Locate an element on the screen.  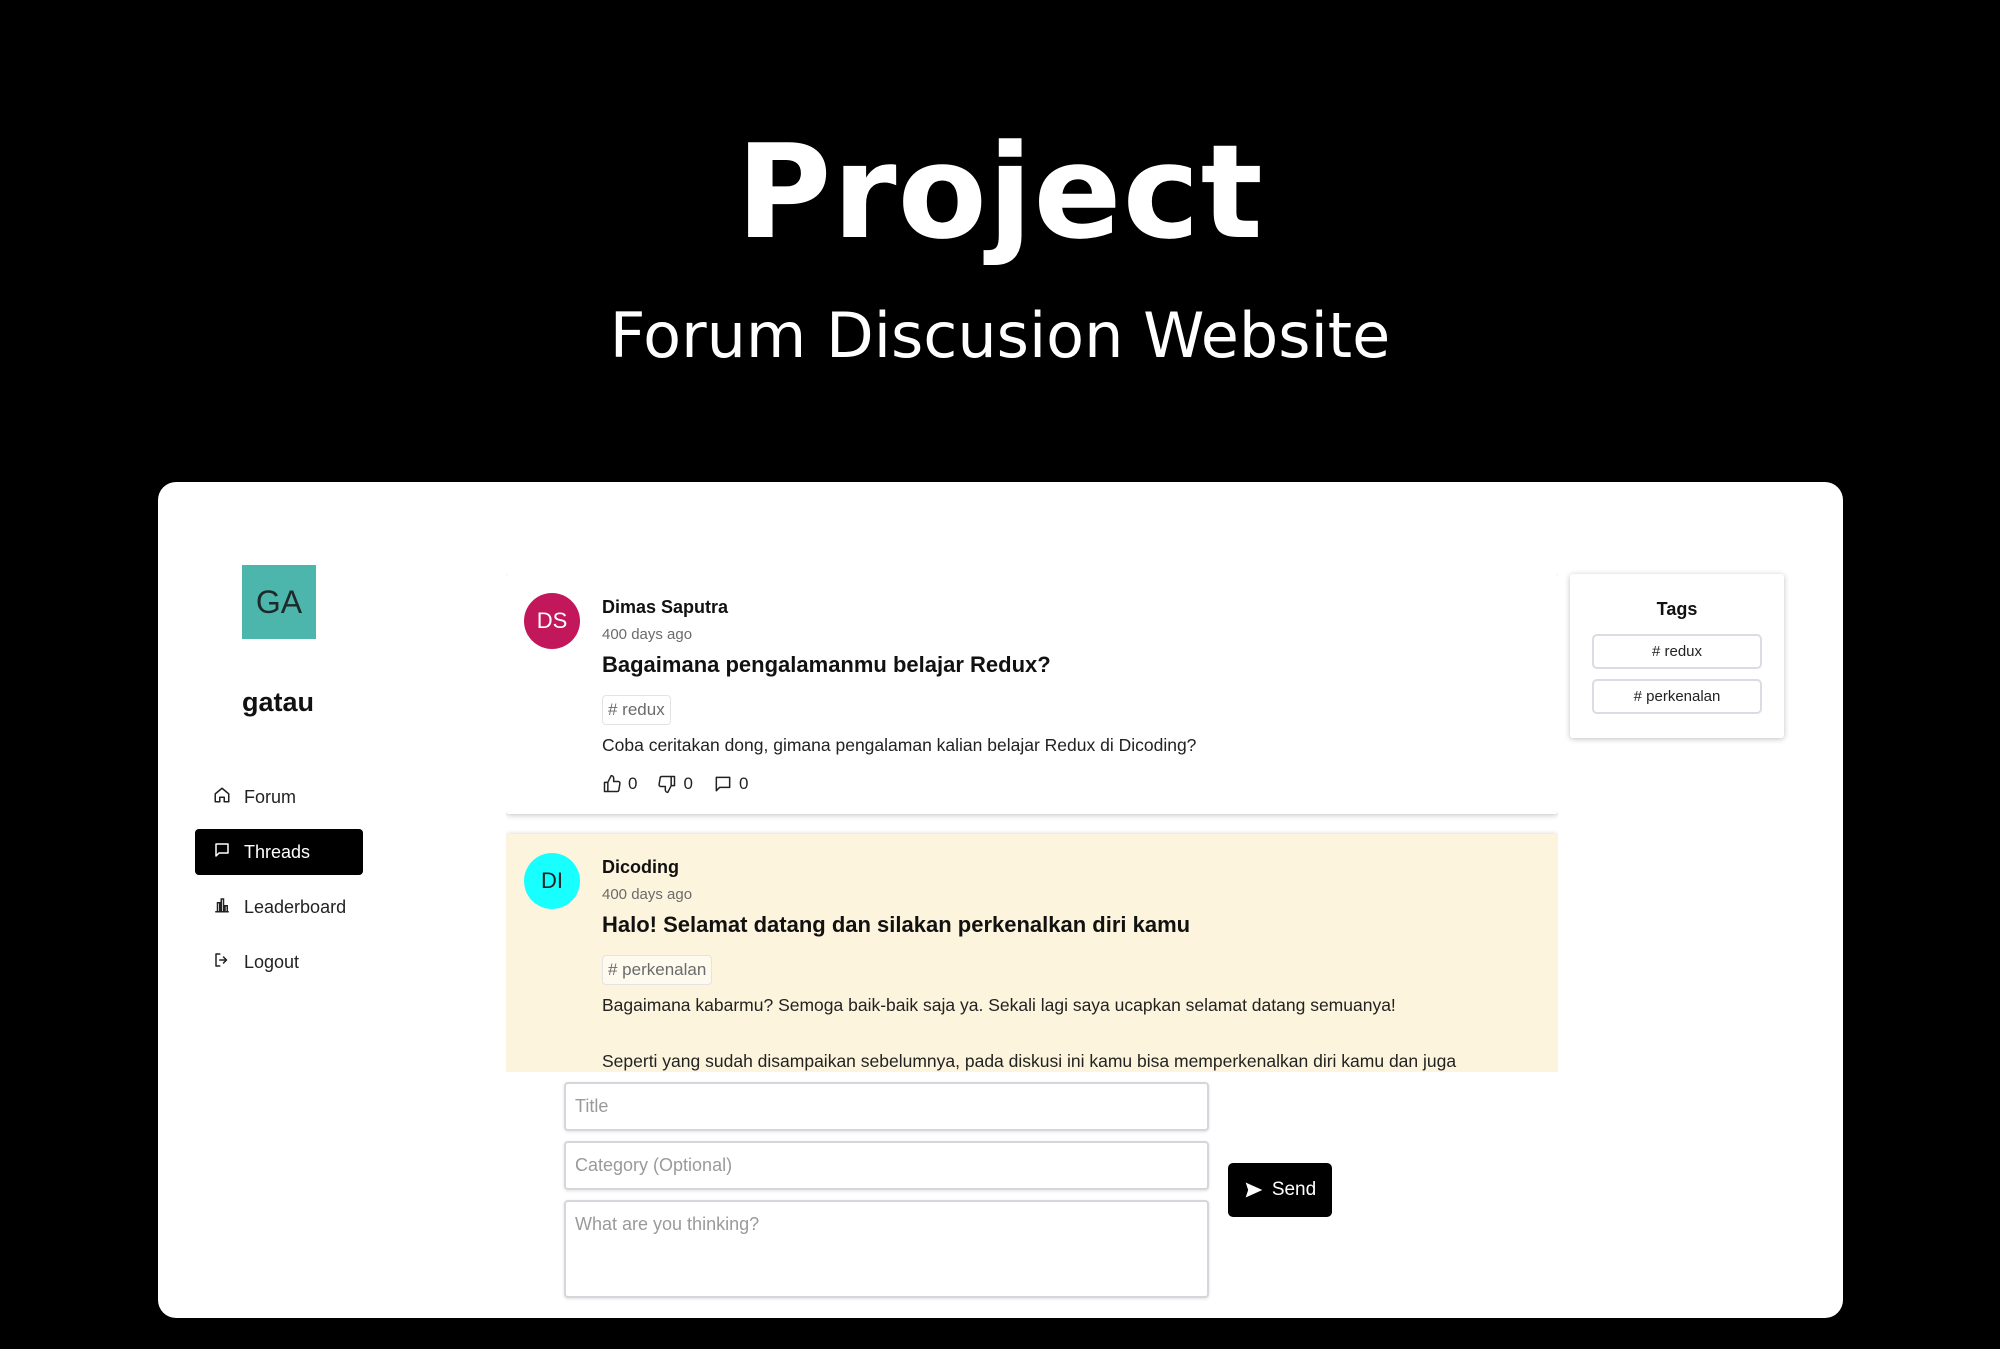
thread-stats: 0 0 0 is located at coordinates (685, 784).